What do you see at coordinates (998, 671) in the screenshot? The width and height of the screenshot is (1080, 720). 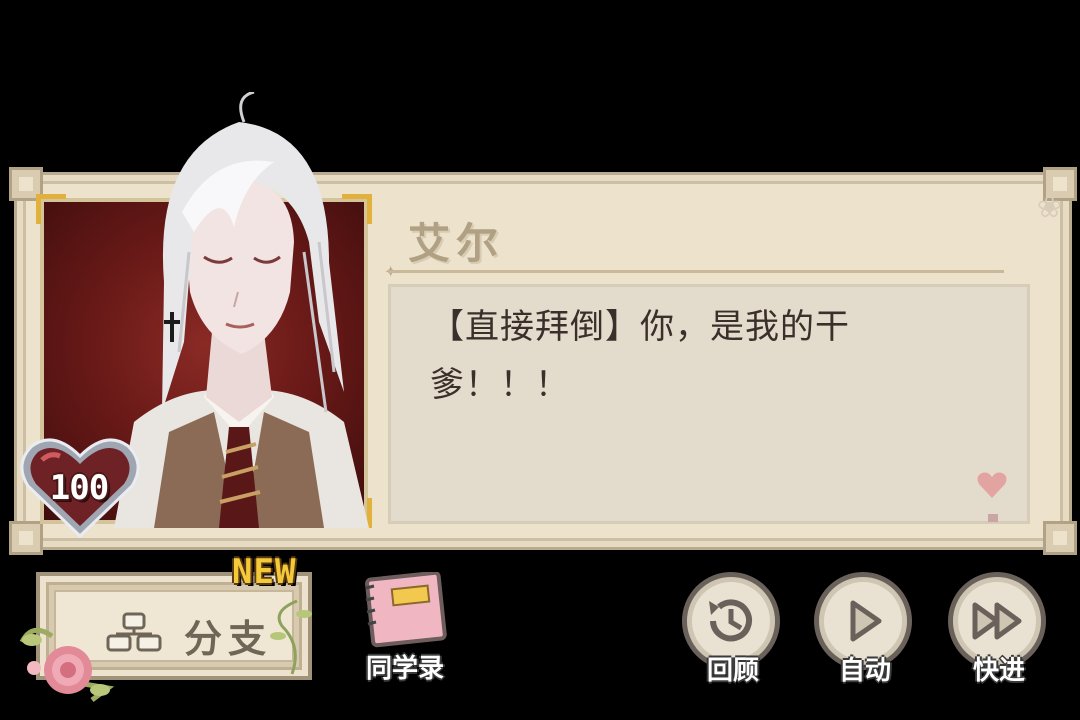 I see `skip-label: 快进` at bounding box center [998, 671].